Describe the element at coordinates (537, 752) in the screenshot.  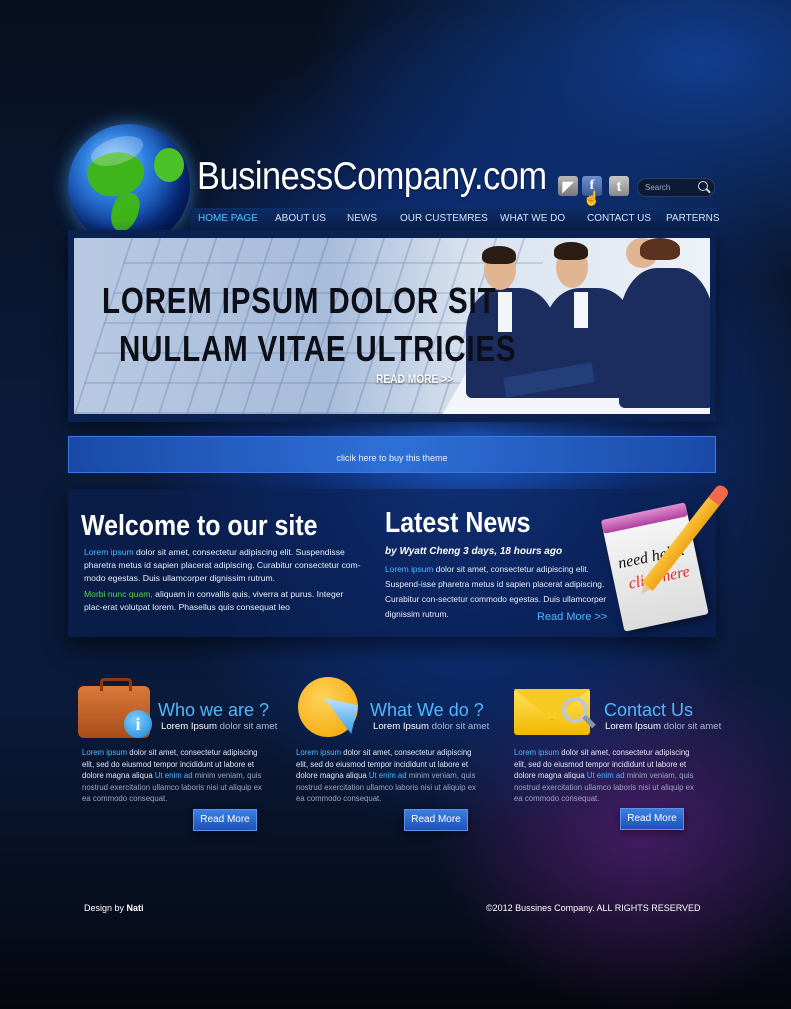
I see `feature-contact-hl1: Lorem ipsum` at that location.